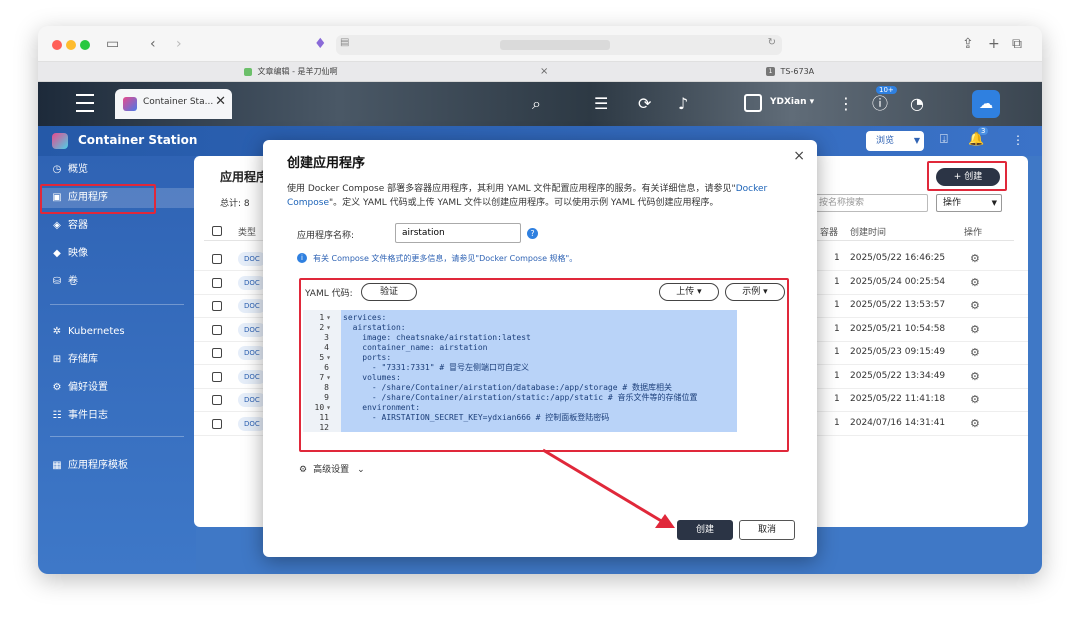  I want to click on validate-button: 验证, so click(389, 292).